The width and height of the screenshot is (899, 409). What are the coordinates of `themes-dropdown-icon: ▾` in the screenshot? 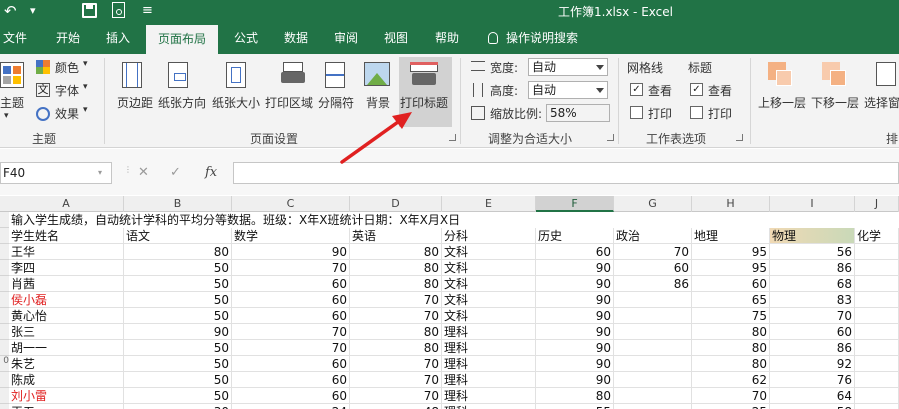 It's located at (6, 116).